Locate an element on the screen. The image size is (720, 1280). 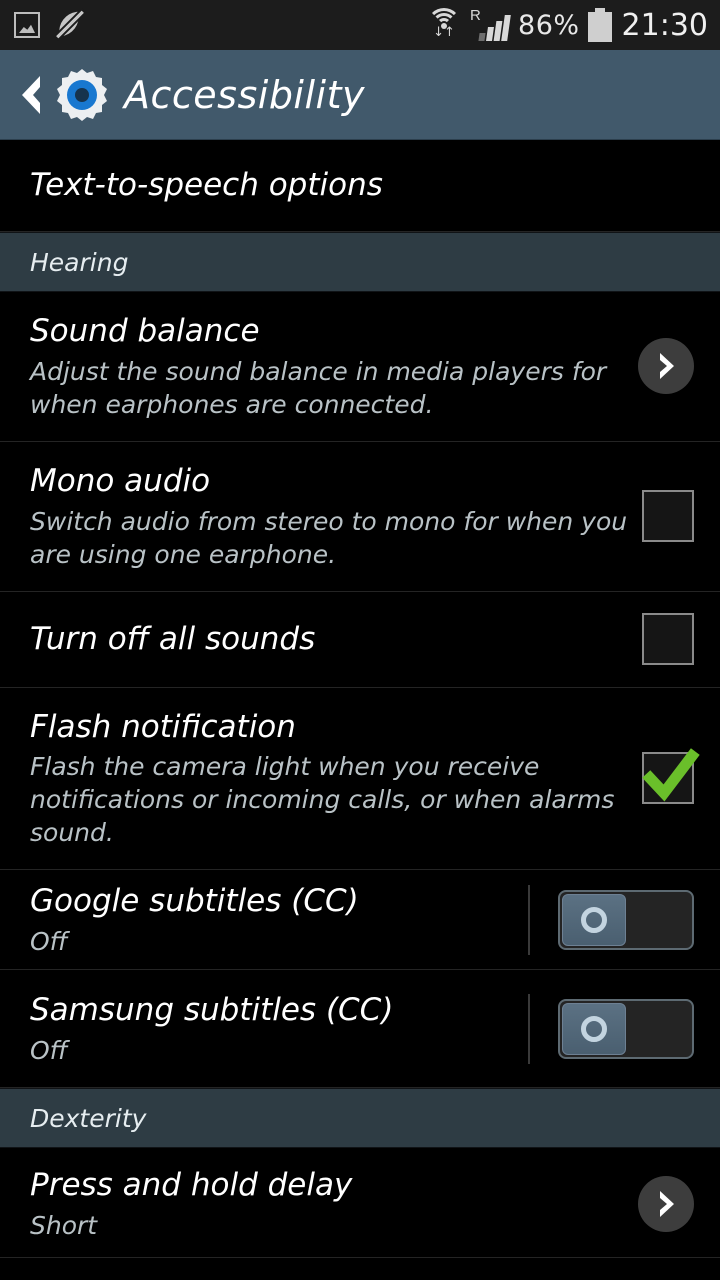
row-title: Google subtitles (CC) is located at coordinates (194, 900).